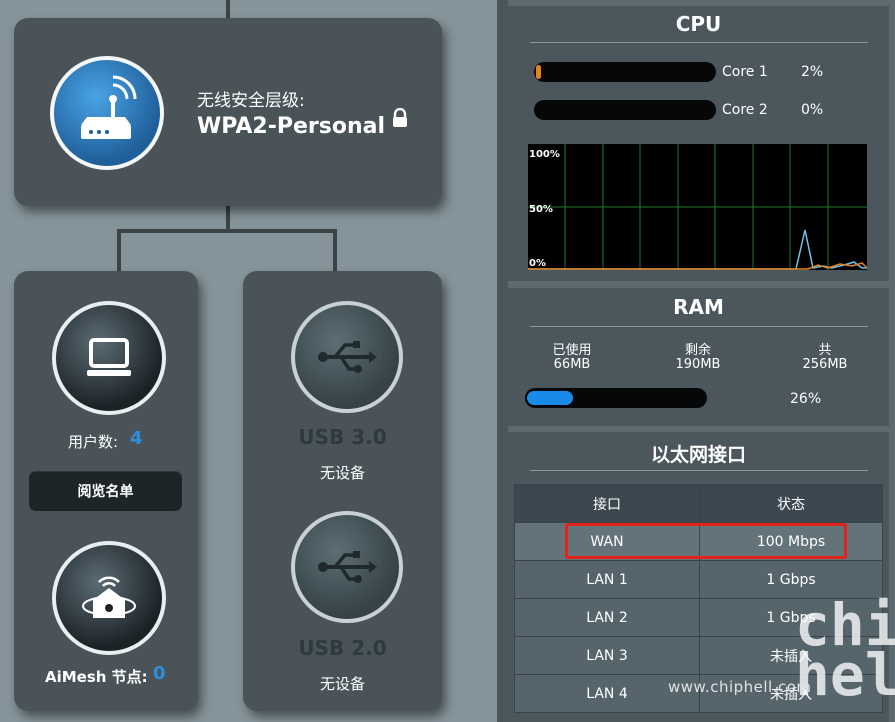 The image size is (895, 722). I want to click on chart-label-100: 100%, so click(544, 154).